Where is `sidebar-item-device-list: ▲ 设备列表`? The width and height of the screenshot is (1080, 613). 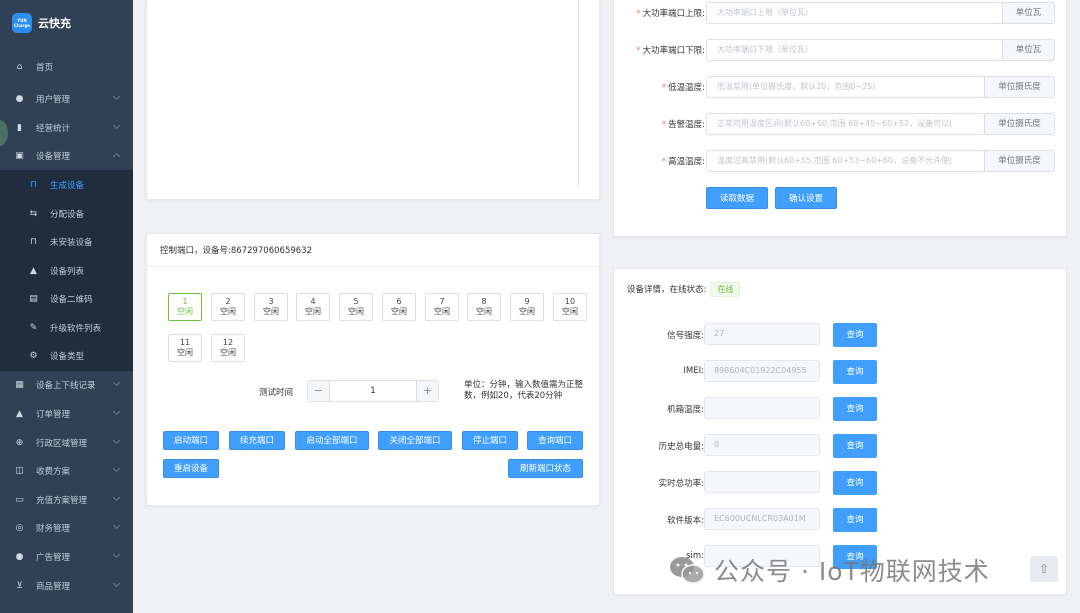 sidebar-item-device-list: ▲ 设备列表 is located at coordinates (66, 271).